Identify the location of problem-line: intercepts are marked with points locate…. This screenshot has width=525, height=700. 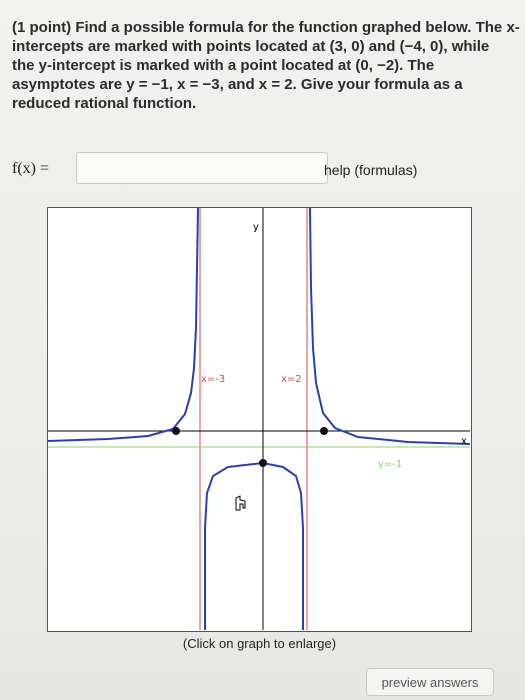
(251, 46).